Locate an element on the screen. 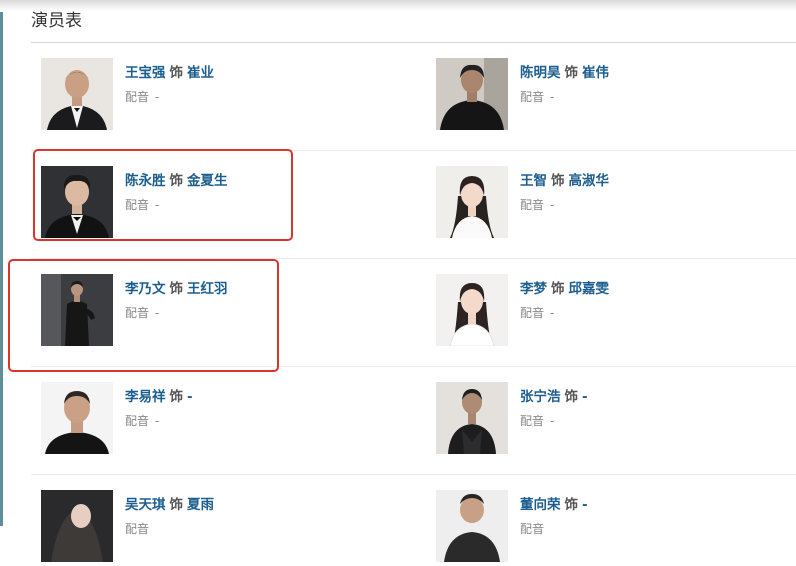 This screenshot has height=566, width=796. header-shadow is located at coordinates (398, 6).